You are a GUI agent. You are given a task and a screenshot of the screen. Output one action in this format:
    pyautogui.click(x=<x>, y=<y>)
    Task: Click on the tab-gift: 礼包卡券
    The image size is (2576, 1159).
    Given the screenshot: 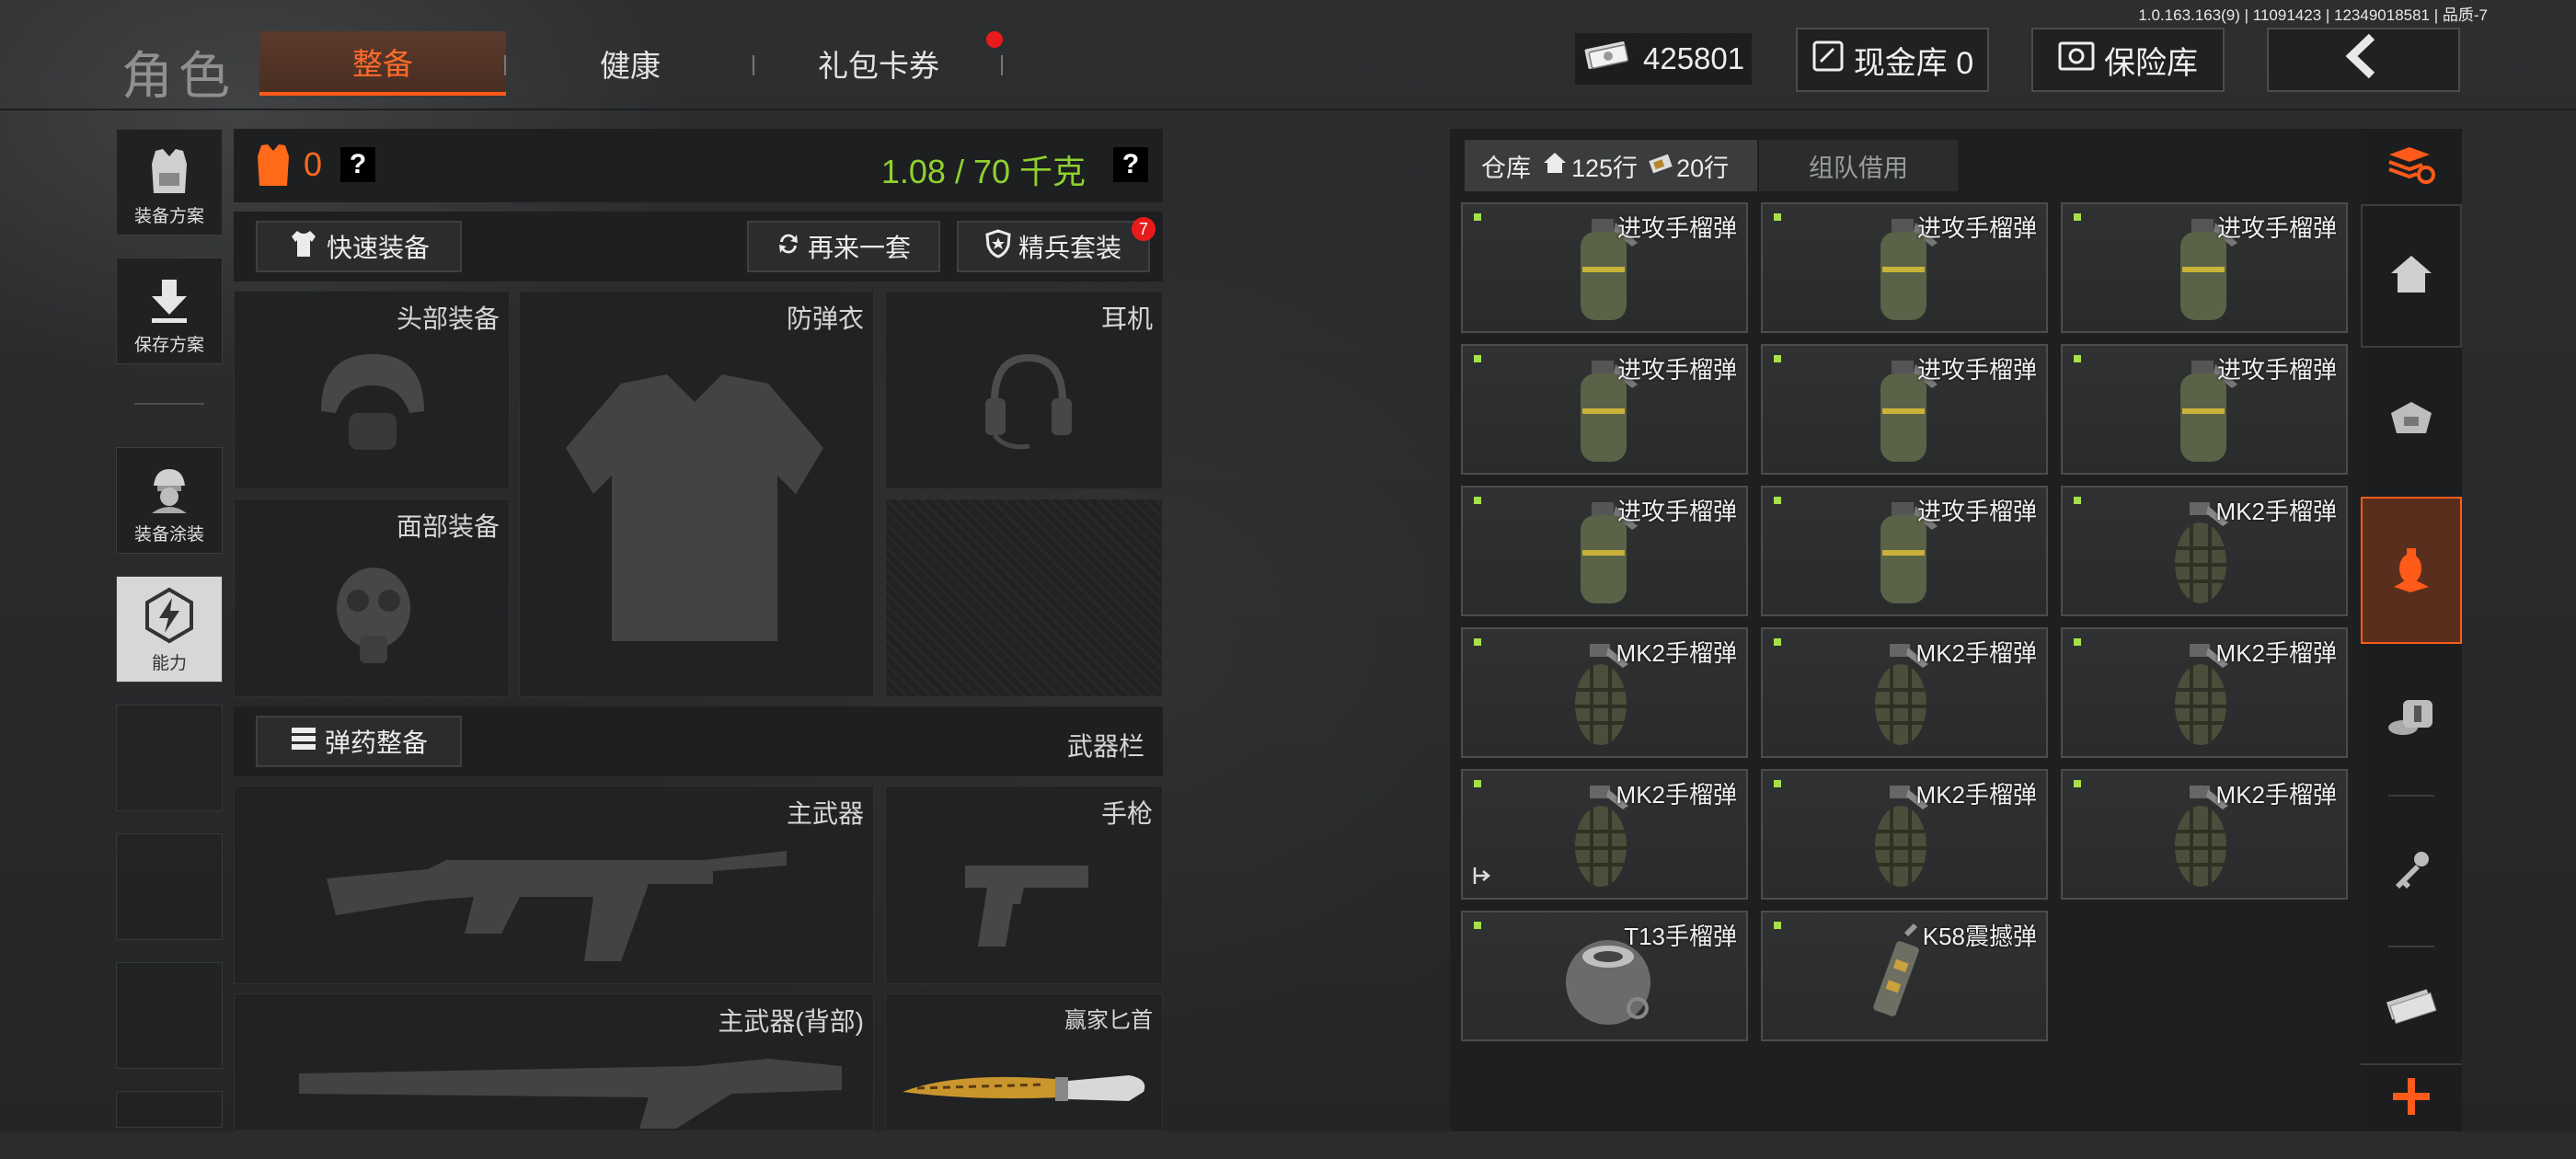 What is the action you would take?
    pyautogui.click(x=879, y=63)
    